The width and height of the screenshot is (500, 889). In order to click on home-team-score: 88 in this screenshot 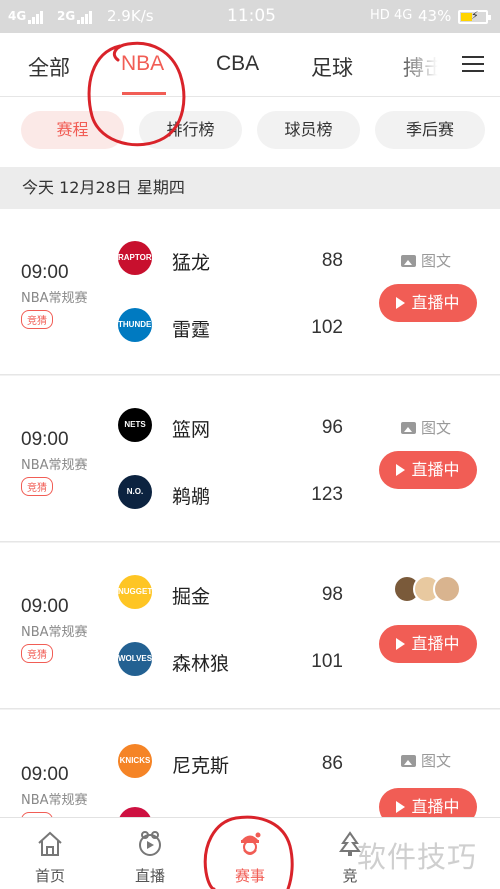, I will do `click(332, 260)`.